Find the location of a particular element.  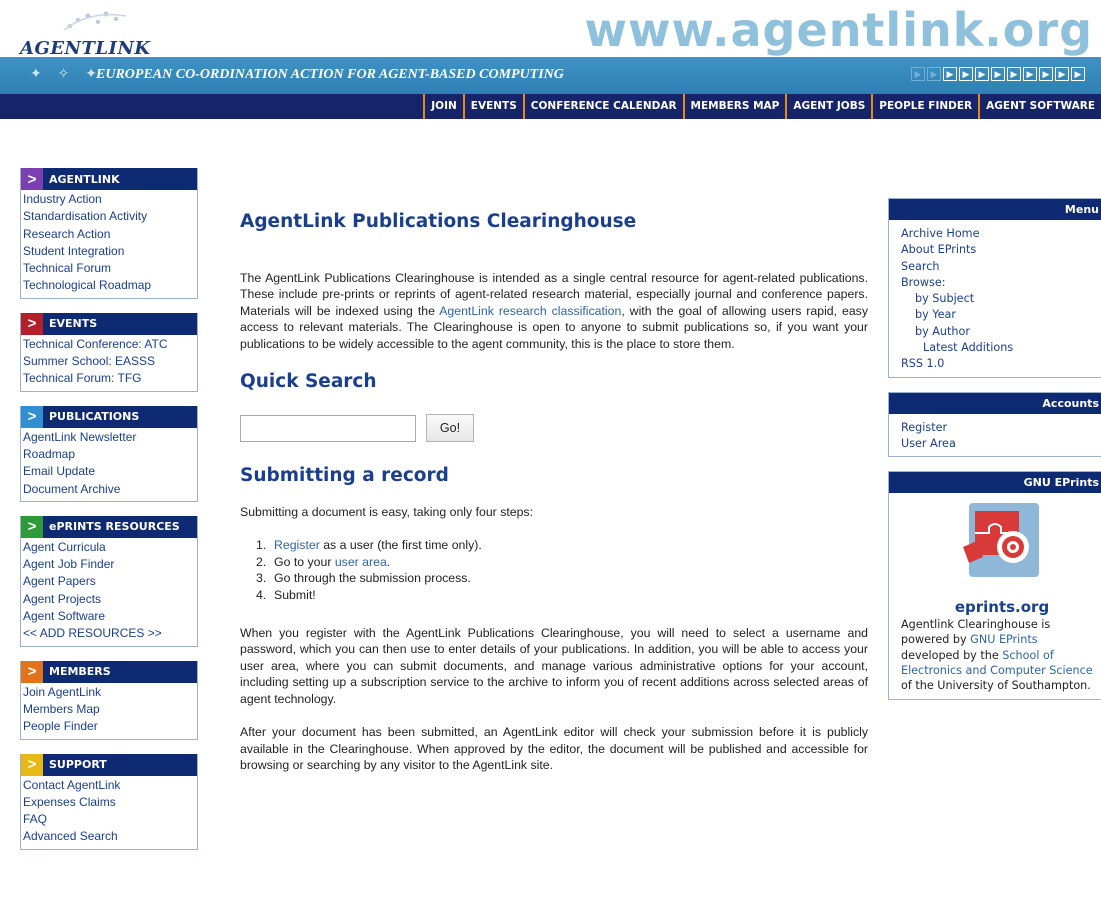

accounts-register: Register is located at coordinates (999, 428).